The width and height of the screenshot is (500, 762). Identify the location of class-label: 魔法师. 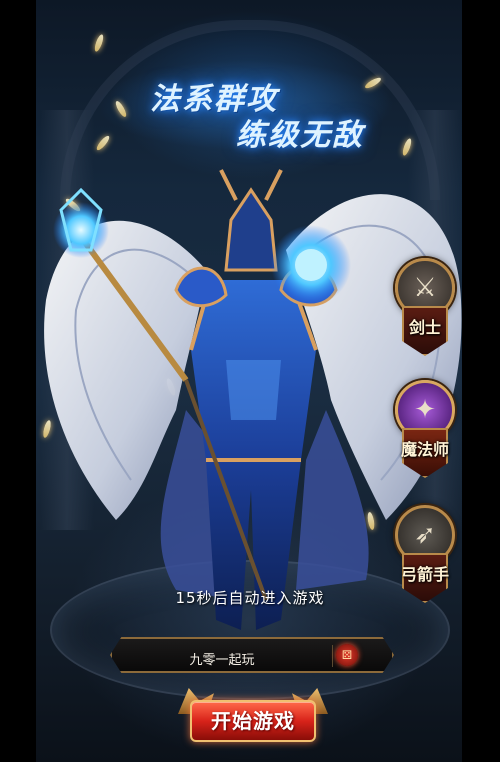
(424, 449).